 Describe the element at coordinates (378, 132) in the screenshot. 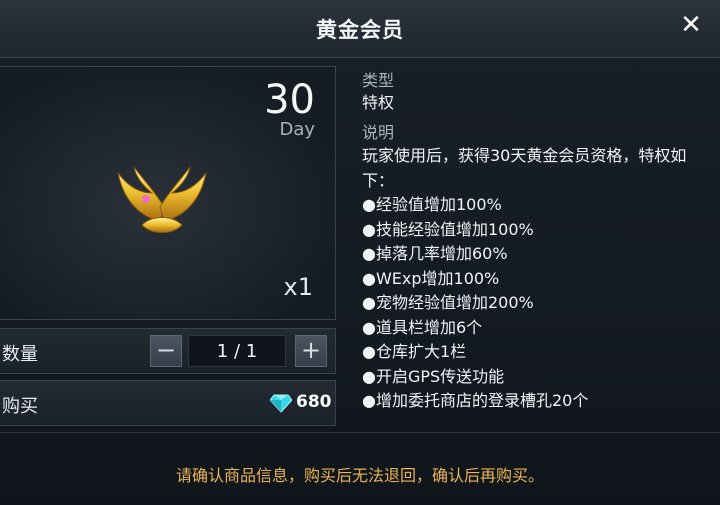

I see `description-heading: 说明` at that location.